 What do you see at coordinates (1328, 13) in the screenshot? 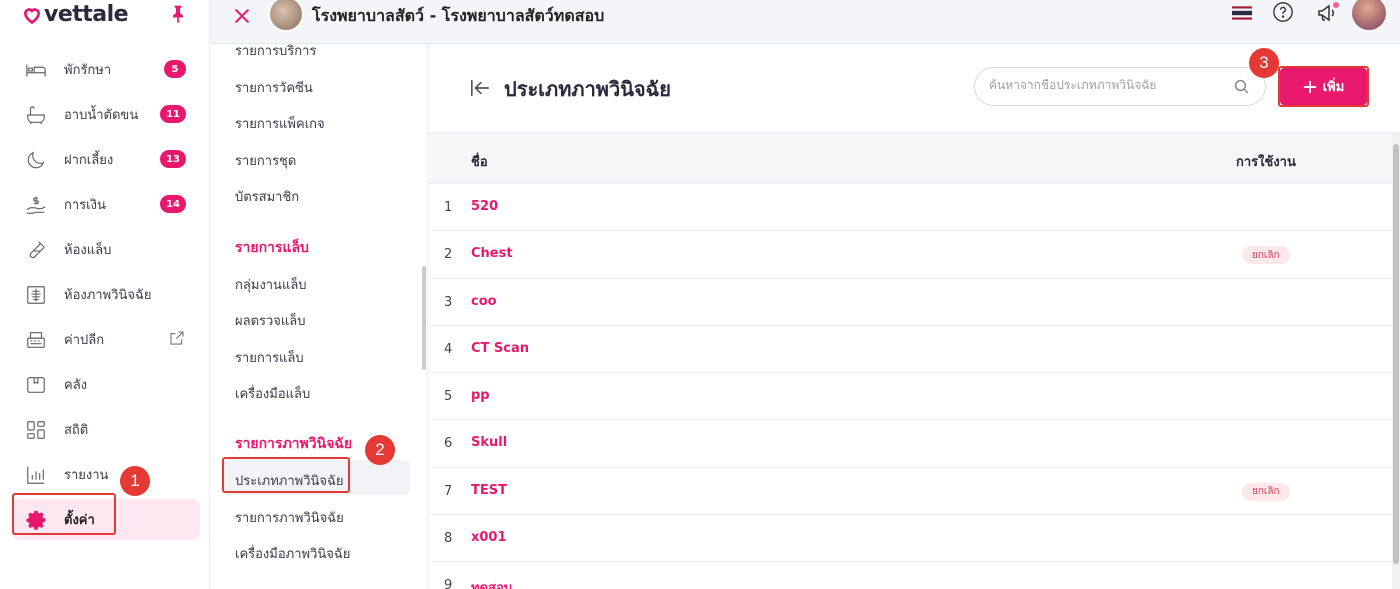
I see `megaphone-icon` at bounding box center [1328, 13].